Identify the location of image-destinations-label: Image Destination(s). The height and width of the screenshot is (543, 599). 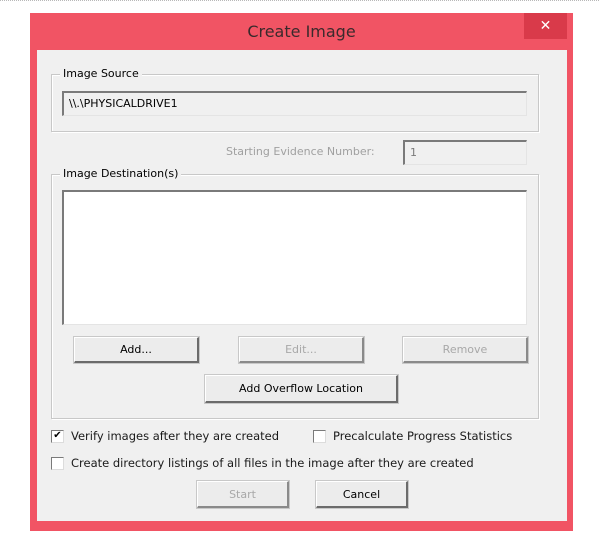
(121, 173).